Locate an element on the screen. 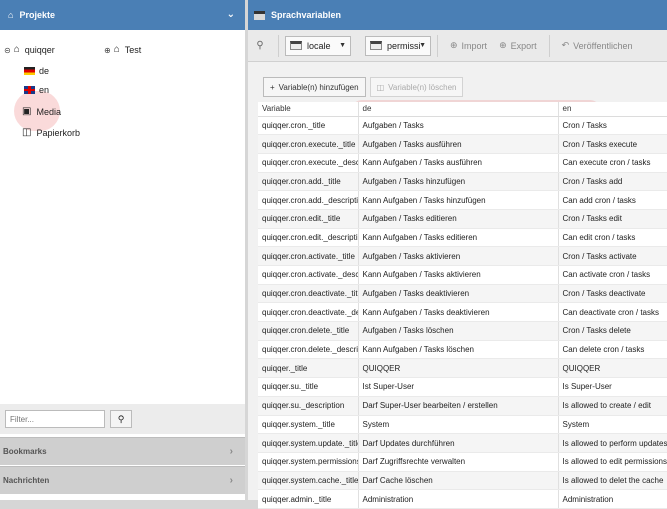 The height and width of the screenshot is (509, 667). cell-de: Ist Super-User is located at coordinates (458, 387).